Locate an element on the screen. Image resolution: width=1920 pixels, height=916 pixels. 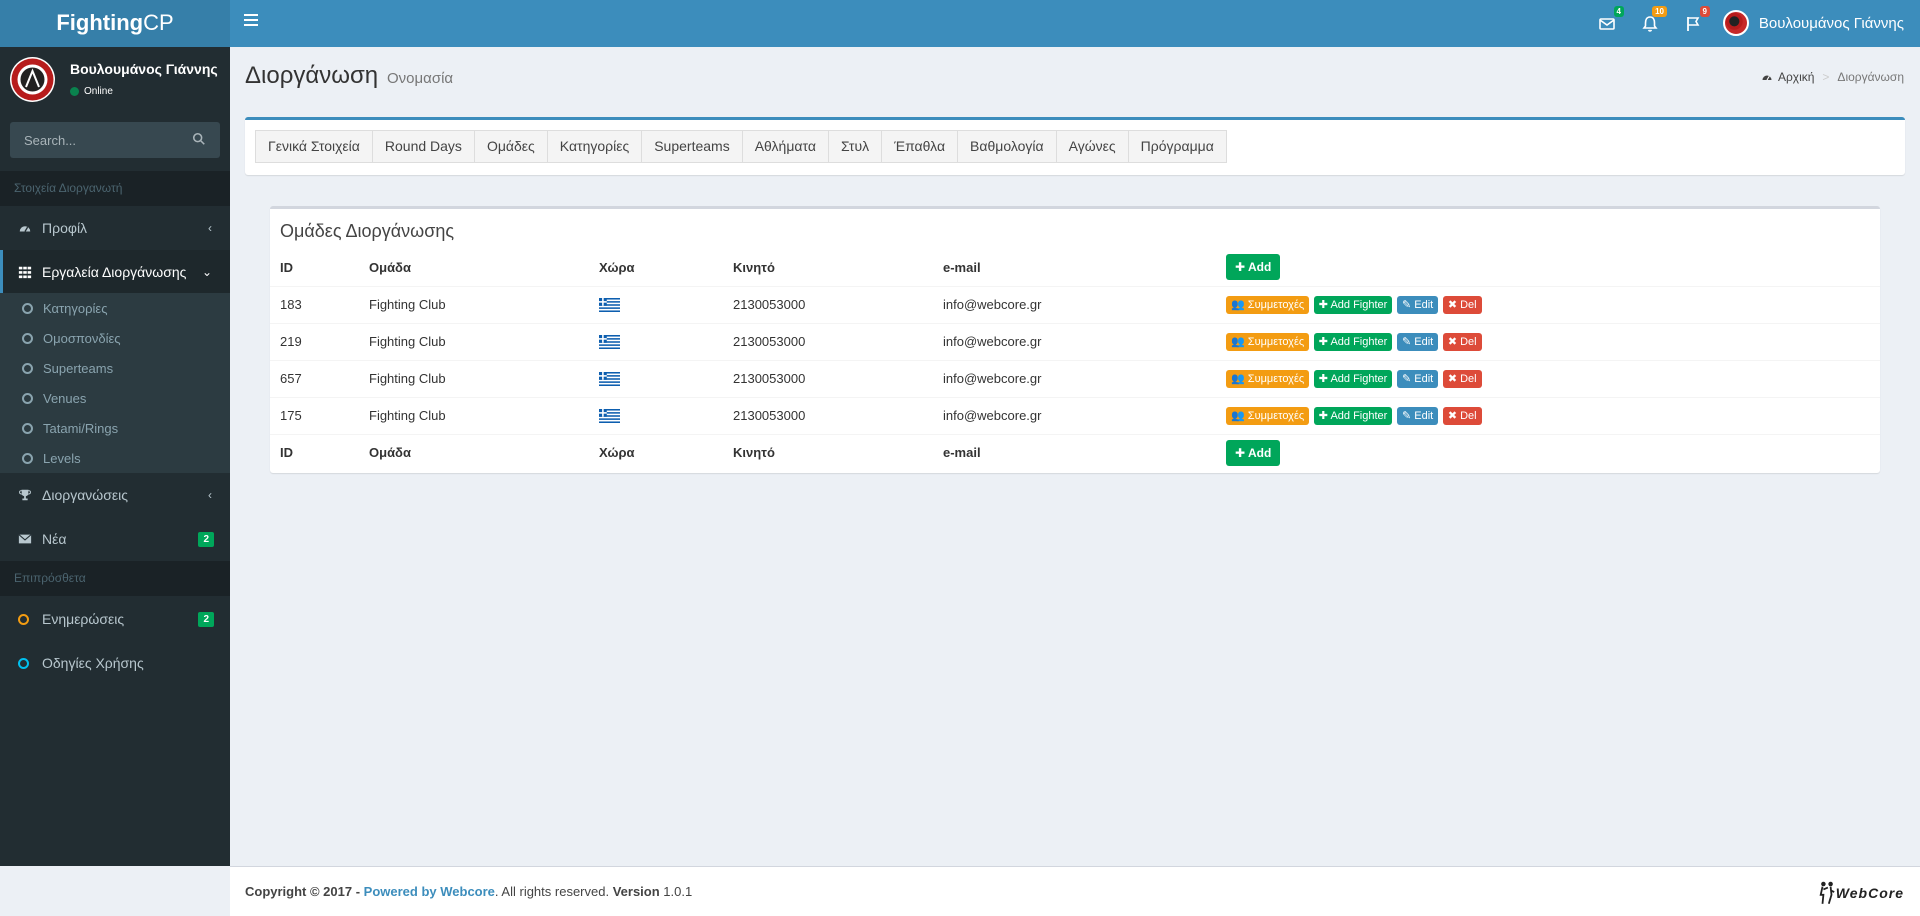
trophy-icon is located at coordinates (26, 495).